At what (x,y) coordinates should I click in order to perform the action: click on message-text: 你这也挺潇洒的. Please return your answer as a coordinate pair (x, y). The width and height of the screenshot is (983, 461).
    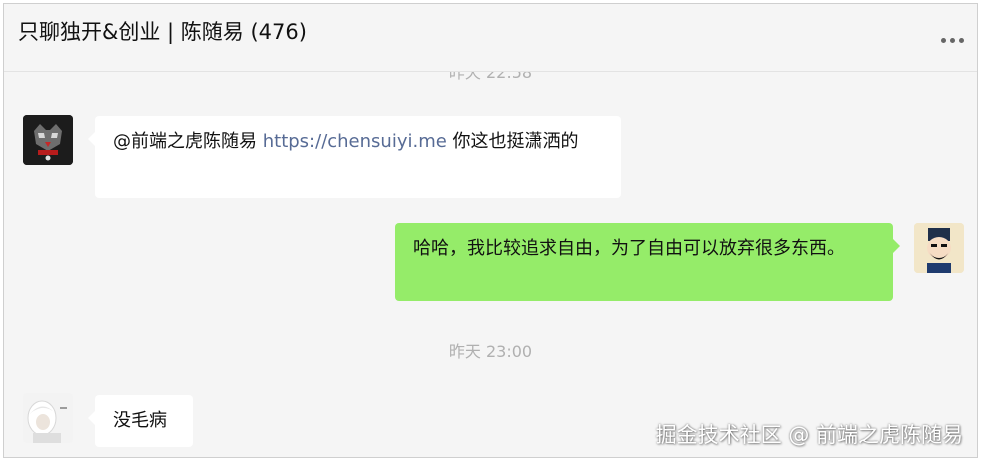
    Looking at the image, I should click on (515, 141).